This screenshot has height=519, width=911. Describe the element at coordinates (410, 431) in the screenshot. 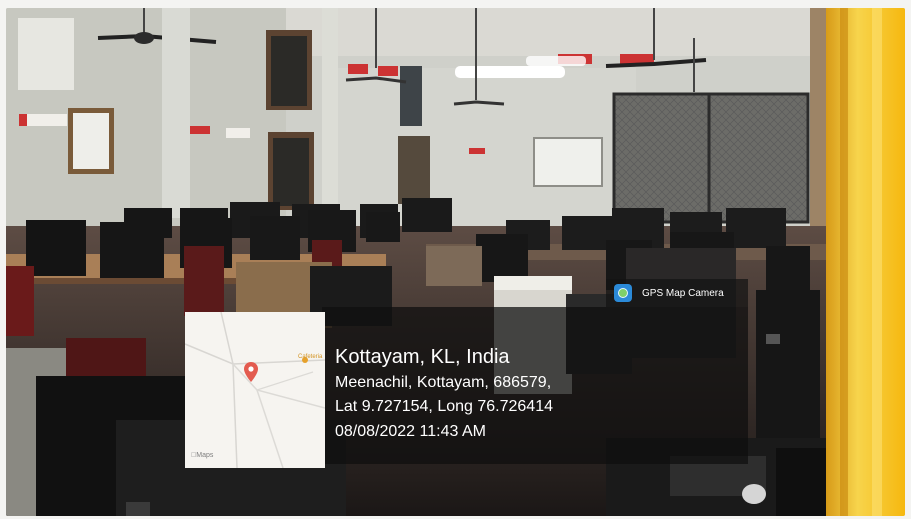

I see `location-datetime-line: 08/08/2022 11:43 AM` at that location.